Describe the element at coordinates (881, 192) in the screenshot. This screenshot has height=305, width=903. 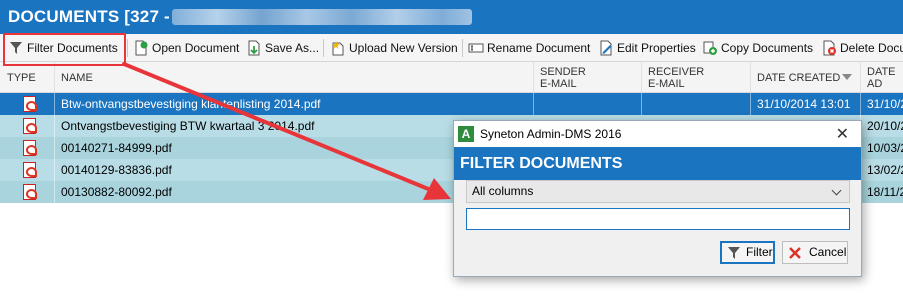
I see `date-added-cell: 18/11/2` at that location.